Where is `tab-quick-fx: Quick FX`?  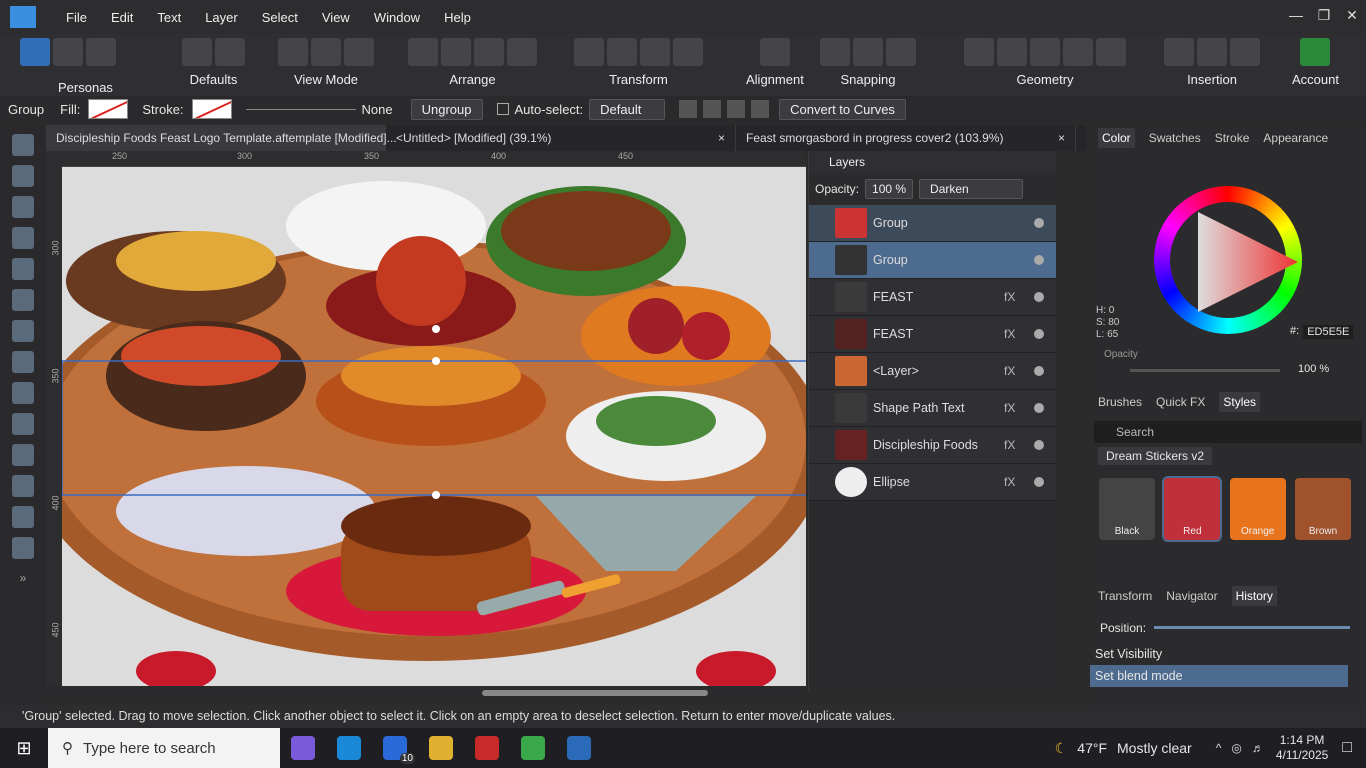
tab-quick-fx: Quick FX is located at coordinates (1180, 402).